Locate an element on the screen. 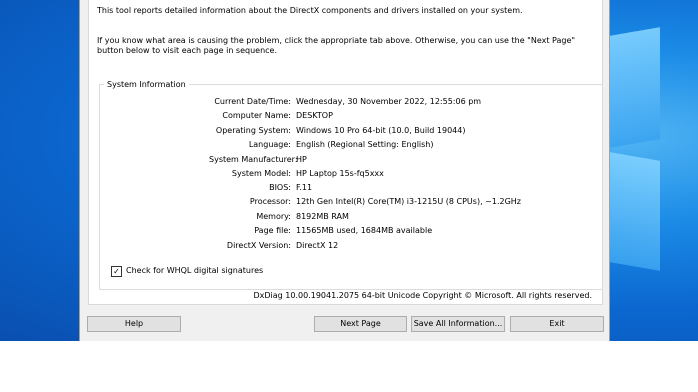  row-value-system-model: HP Laptop 15s-fq5xxx is located at coordinates (340, 173).